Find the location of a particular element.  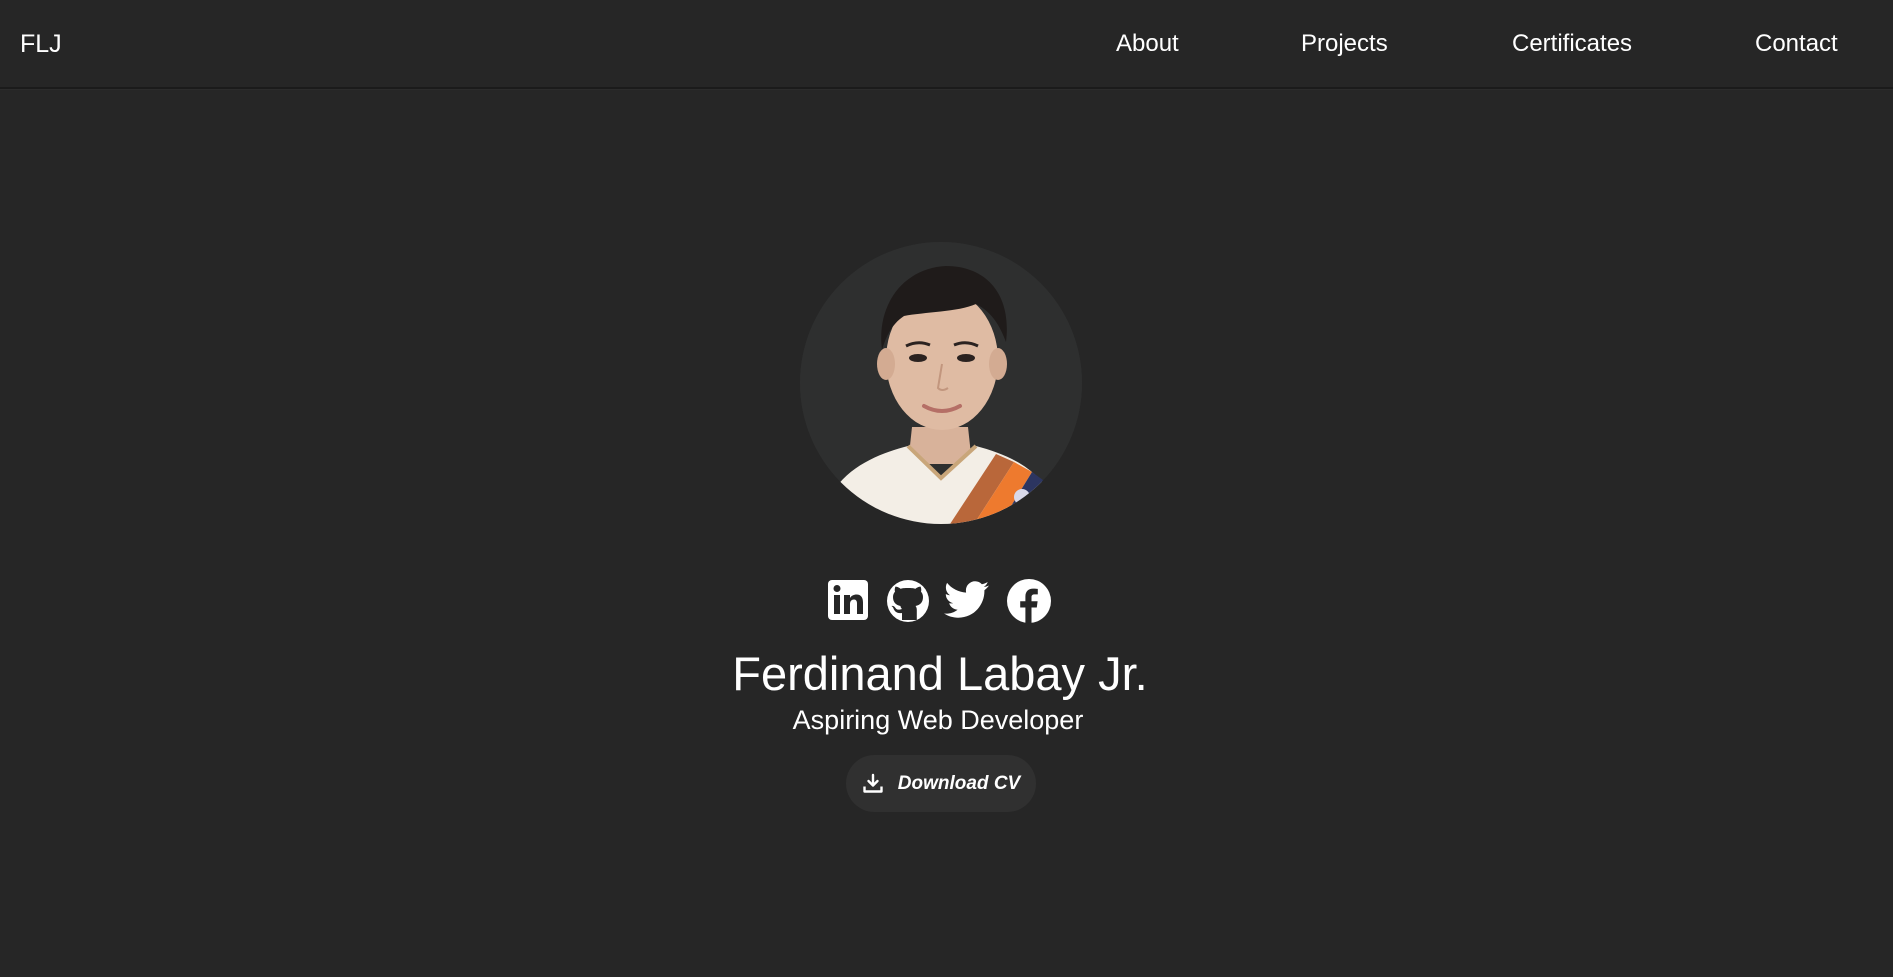

top-navbar: FLJ About Projects Certificates Contact is located at coordinates (946, 44).